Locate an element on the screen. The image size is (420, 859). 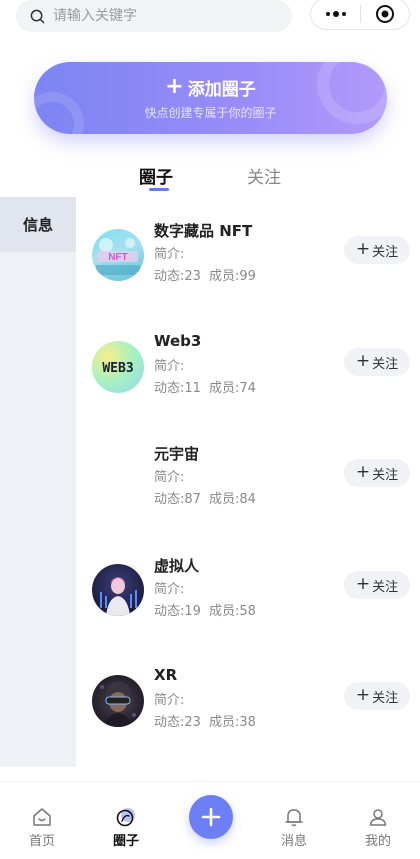
xr-avatar is located at coordinates (118, 701).